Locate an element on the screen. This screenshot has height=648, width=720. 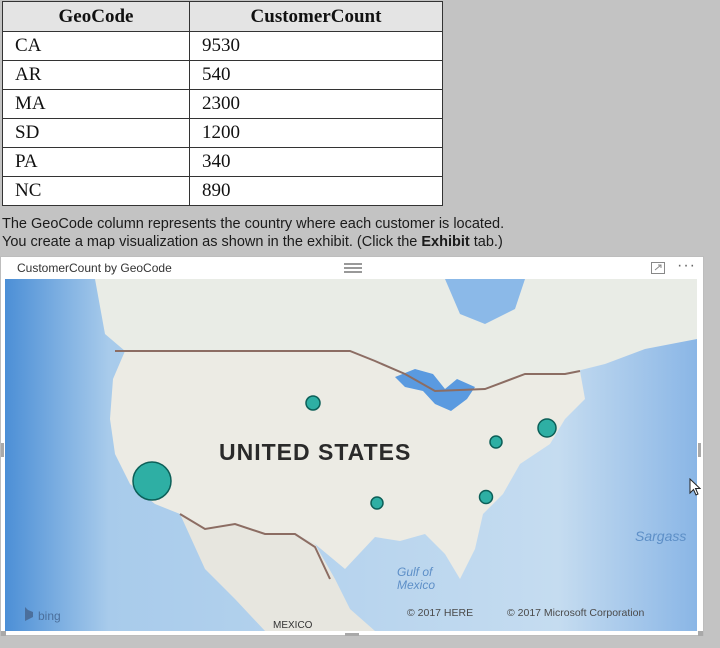
drag-grip-icon is located at coordinates (353, 269).